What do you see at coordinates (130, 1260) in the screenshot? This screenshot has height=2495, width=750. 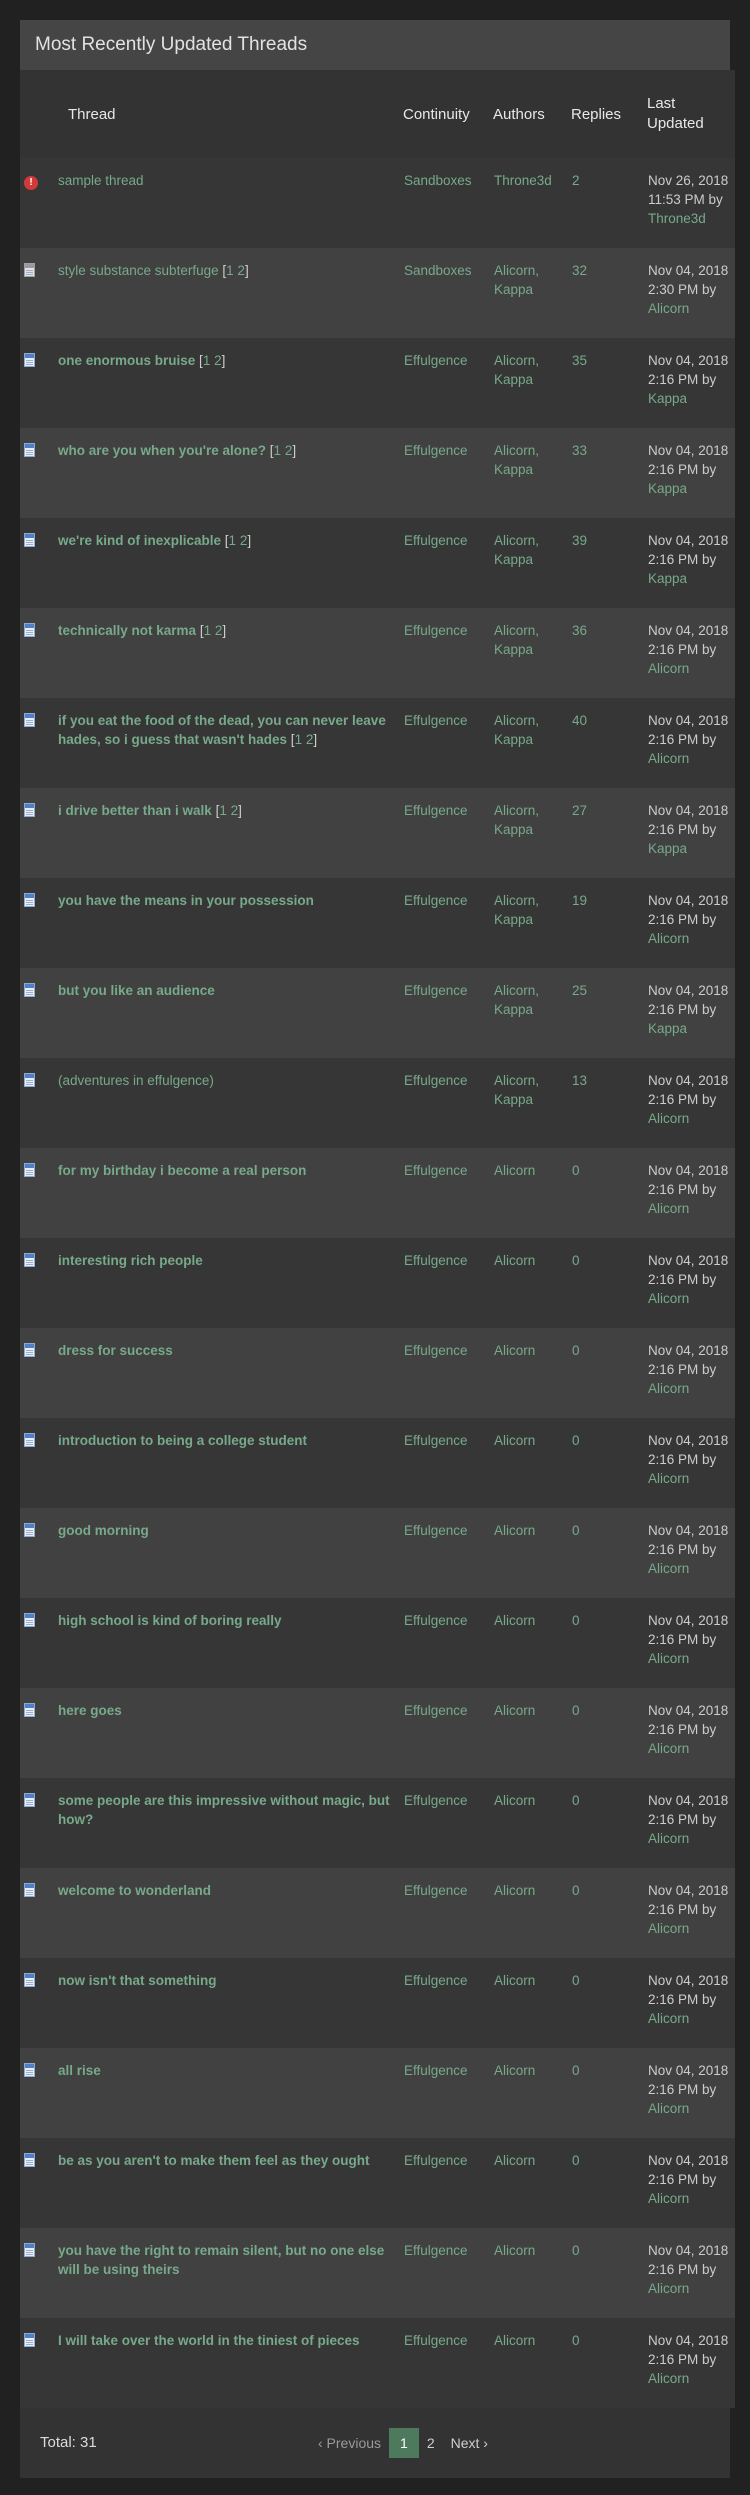 I see `thread-title-link: interesting rich people` at bounding box center [130, 1260].